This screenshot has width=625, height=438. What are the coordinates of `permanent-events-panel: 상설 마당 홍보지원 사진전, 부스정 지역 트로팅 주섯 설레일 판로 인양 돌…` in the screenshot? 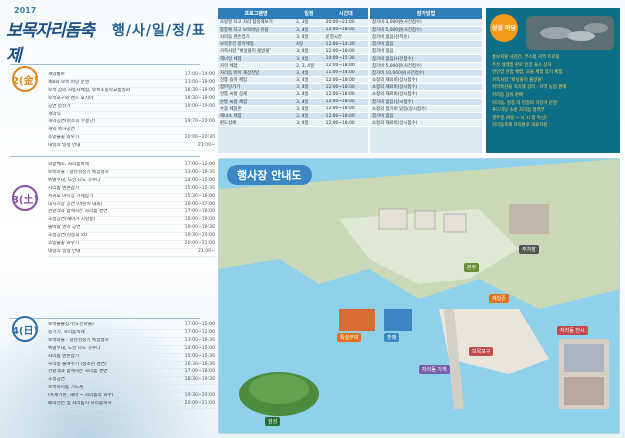 It's located at (553, 80).